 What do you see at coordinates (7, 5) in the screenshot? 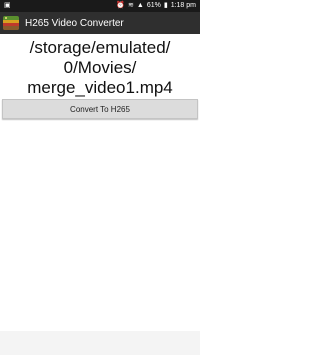
I see `image-icon: ▣` at bounding box center [7, 5].